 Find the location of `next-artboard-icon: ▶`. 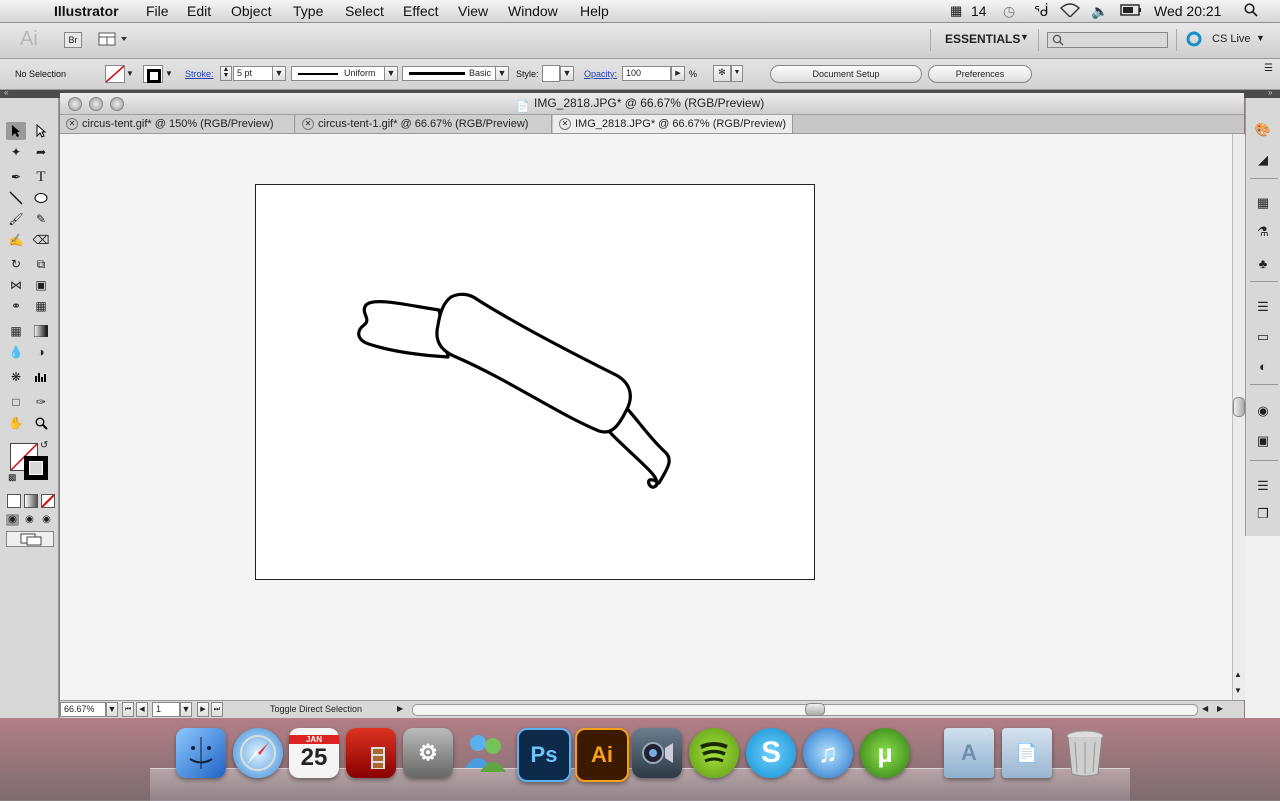

next-artboard-icon: ▶ is located at coordinates (203, 709).